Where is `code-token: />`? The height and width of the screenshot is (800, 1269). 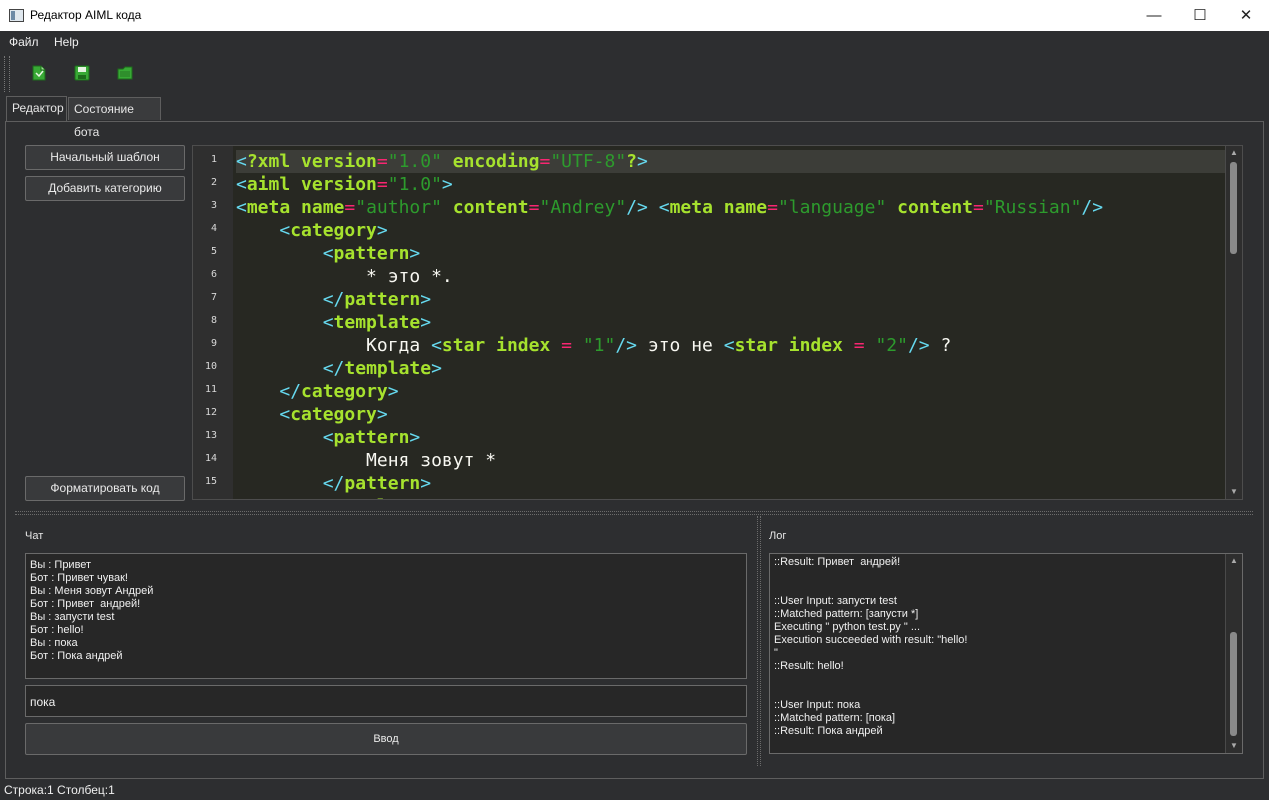 code-token: /> is located at coordinates (918, 345).